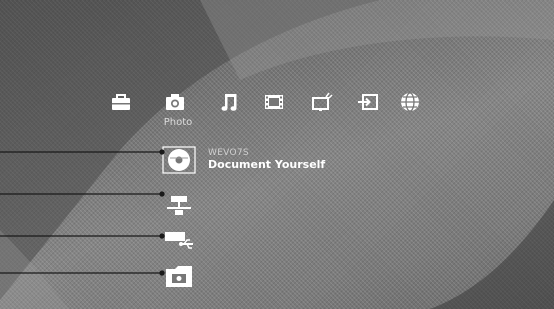 This screenshot has height=309, width=554. Describe the element at coordinates (179, 160) in the screenshot. I see `disc-icon` at that location.